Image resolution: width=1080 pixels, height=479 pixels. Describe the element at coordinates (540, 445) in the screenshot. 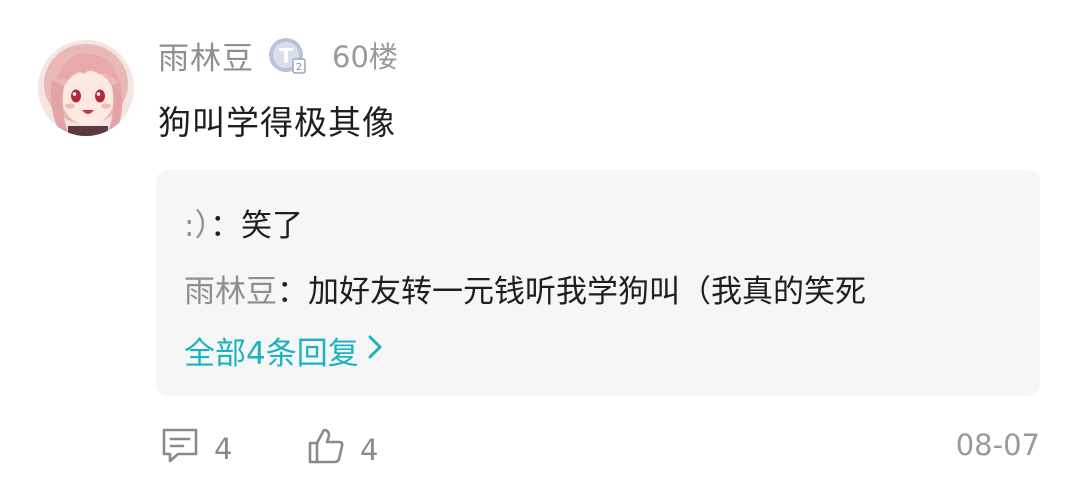

I see `comment-footer: 4 4 08-07` at that location.